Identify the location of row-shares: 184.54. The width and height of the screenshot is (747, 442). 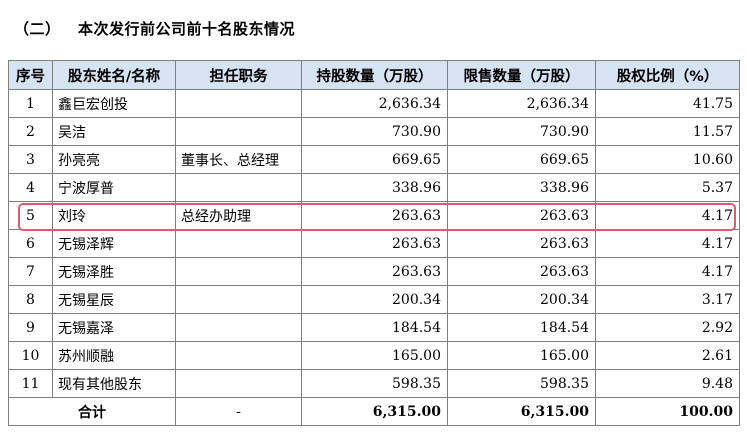
(374, 327).